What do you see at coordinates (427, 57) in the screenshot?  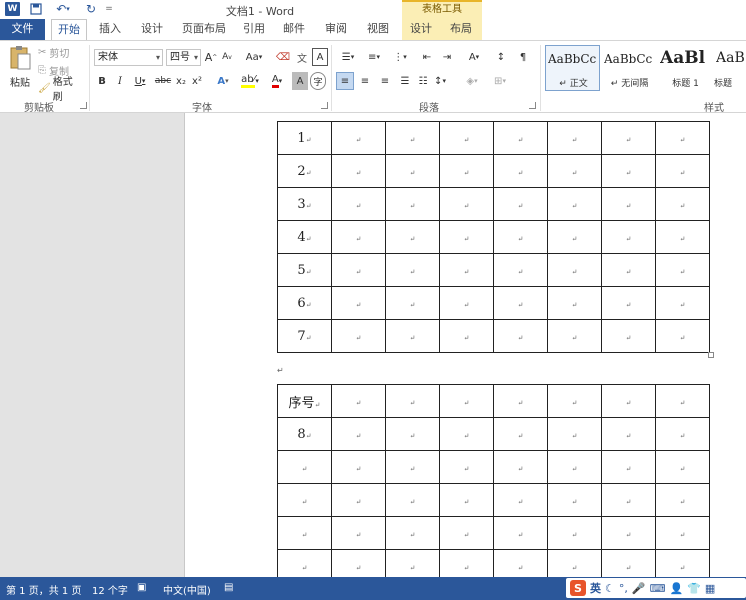 I see `decrease-indent-icon: ⇤` at bounding box center [427, 57].